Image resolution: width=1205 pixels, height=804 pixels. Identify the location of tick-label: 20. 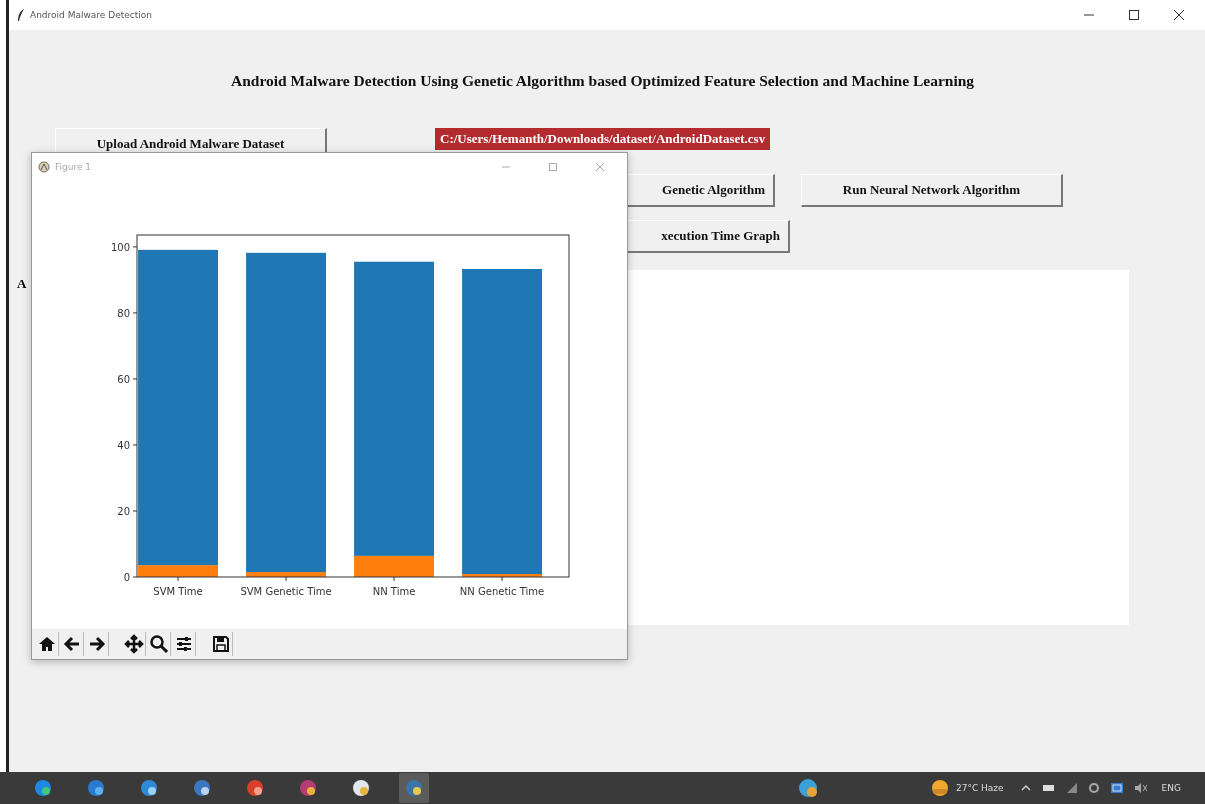
(123, 511).